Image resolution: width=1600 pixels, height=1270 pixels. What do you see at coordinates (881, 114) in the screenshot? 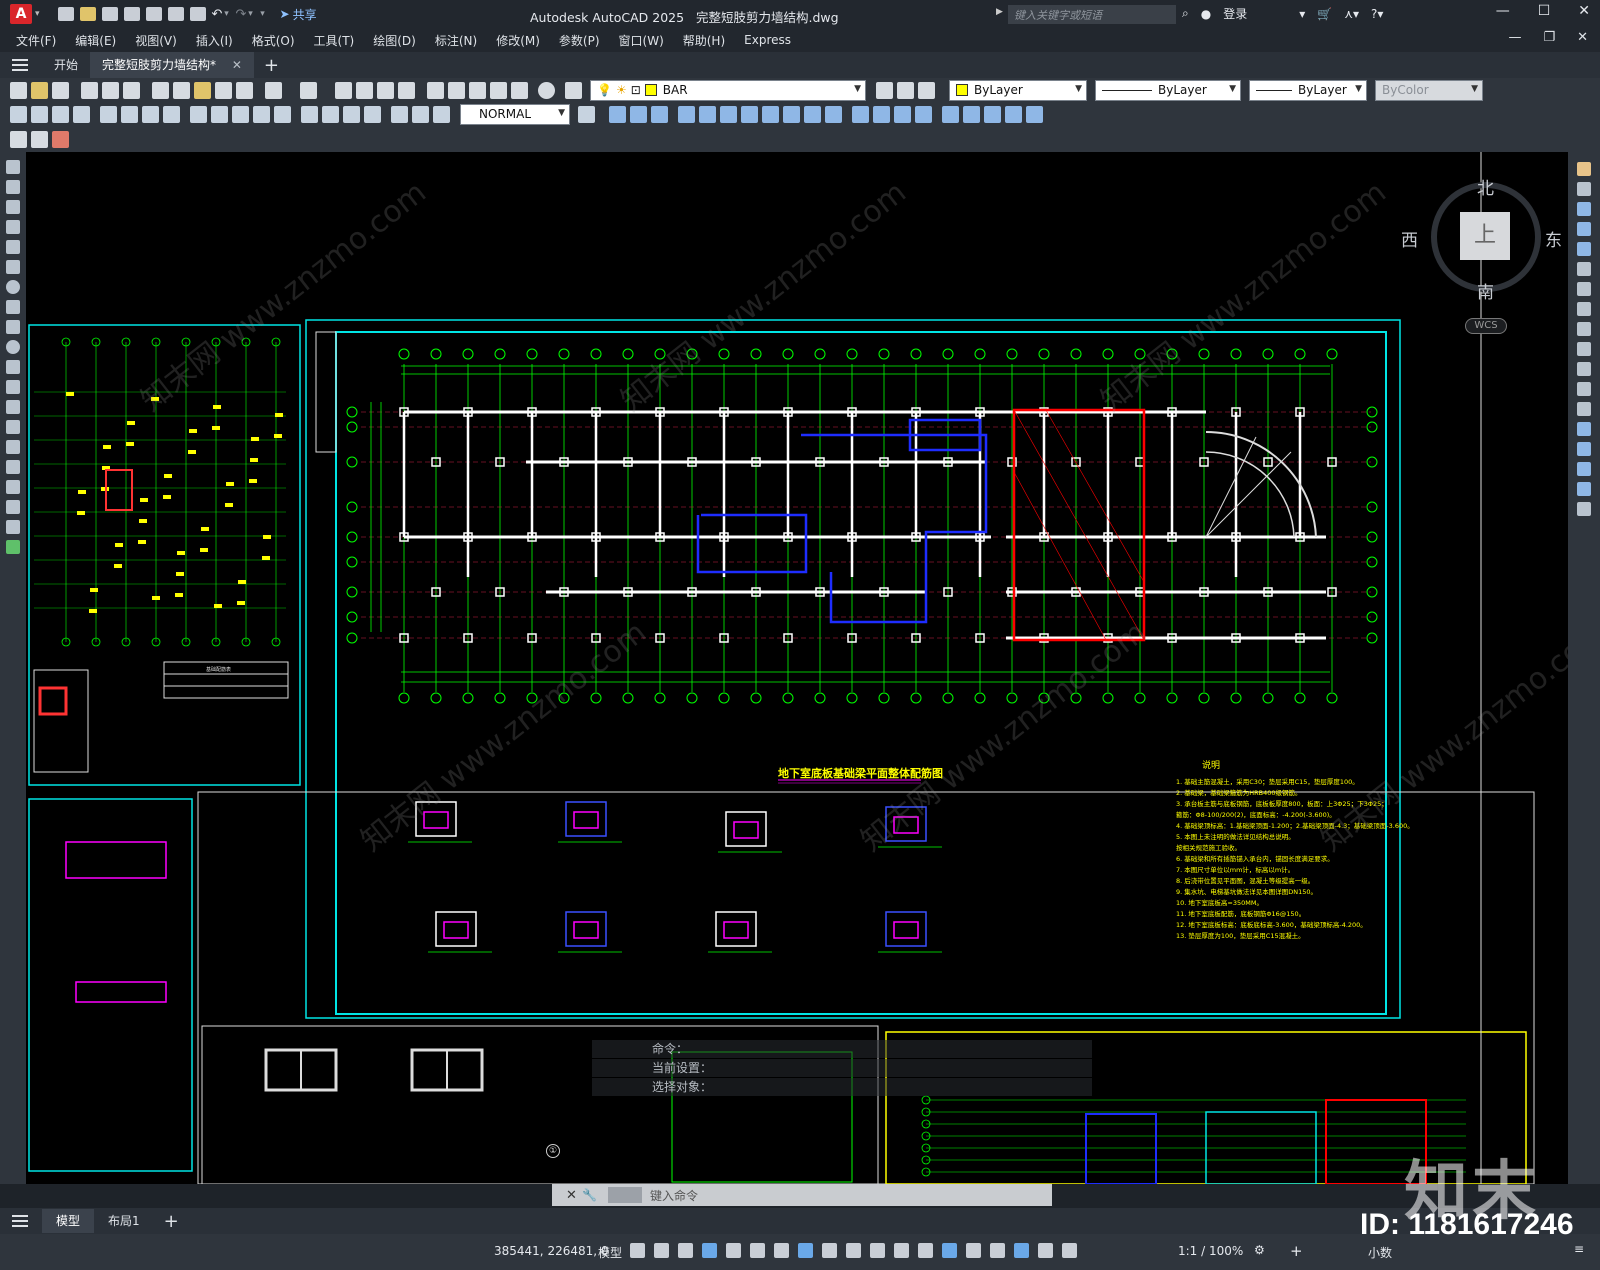
I see `union-icon` at bounding box center [881, 114].